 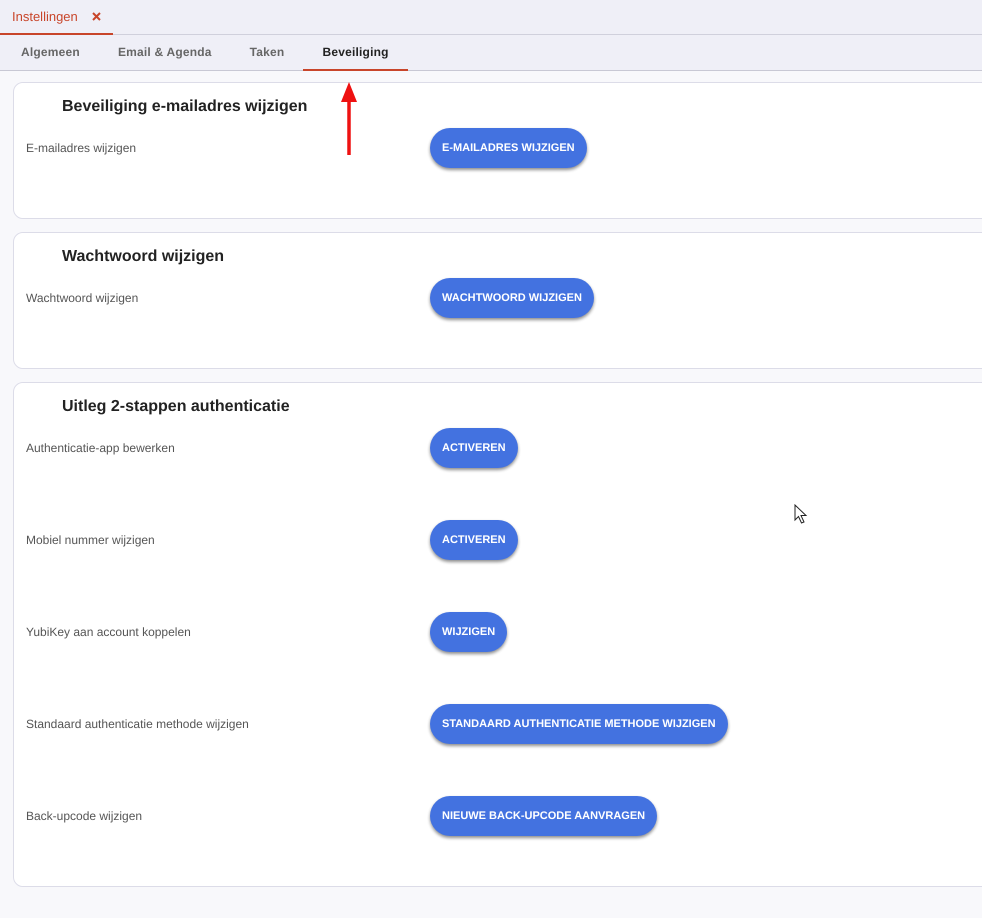 What do you see at coordinates (508, 148) in the screenshot?
I see `action-button: E-MAILADRES WIJZIGEN` at bounding box center [508, 148].